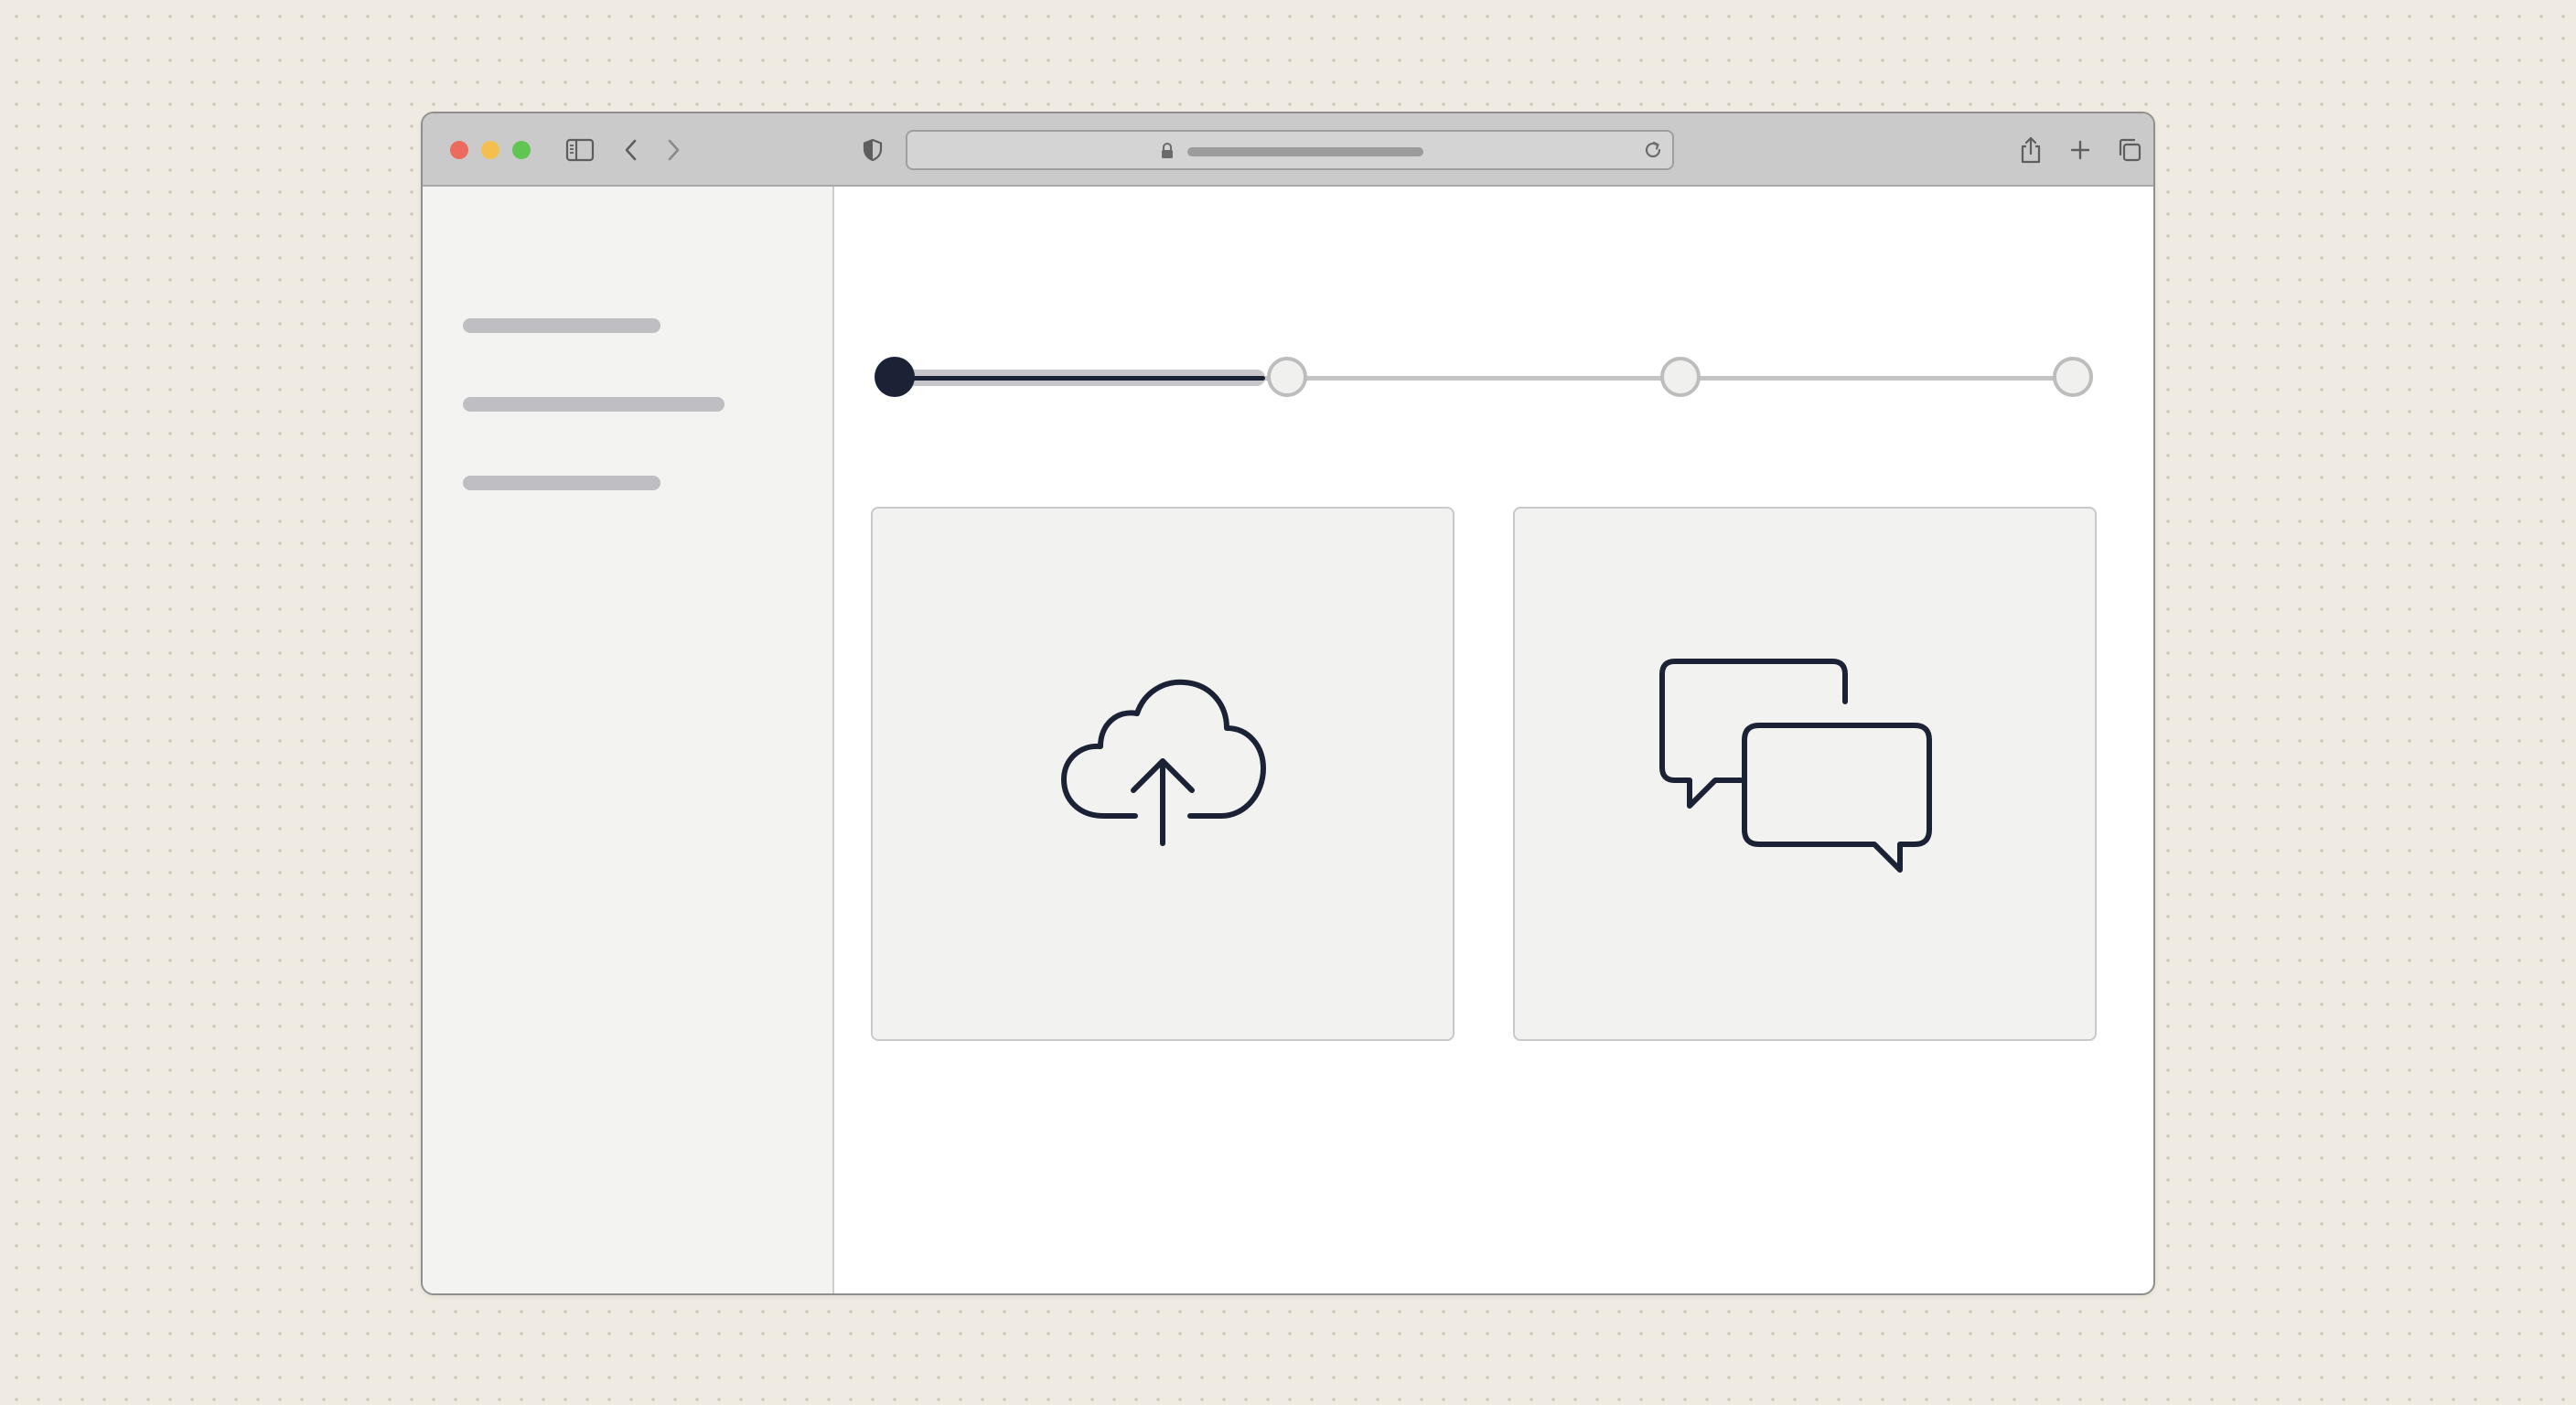 The image size is (2576, 1405). I want to click on close-window-button, so click(459, 150).